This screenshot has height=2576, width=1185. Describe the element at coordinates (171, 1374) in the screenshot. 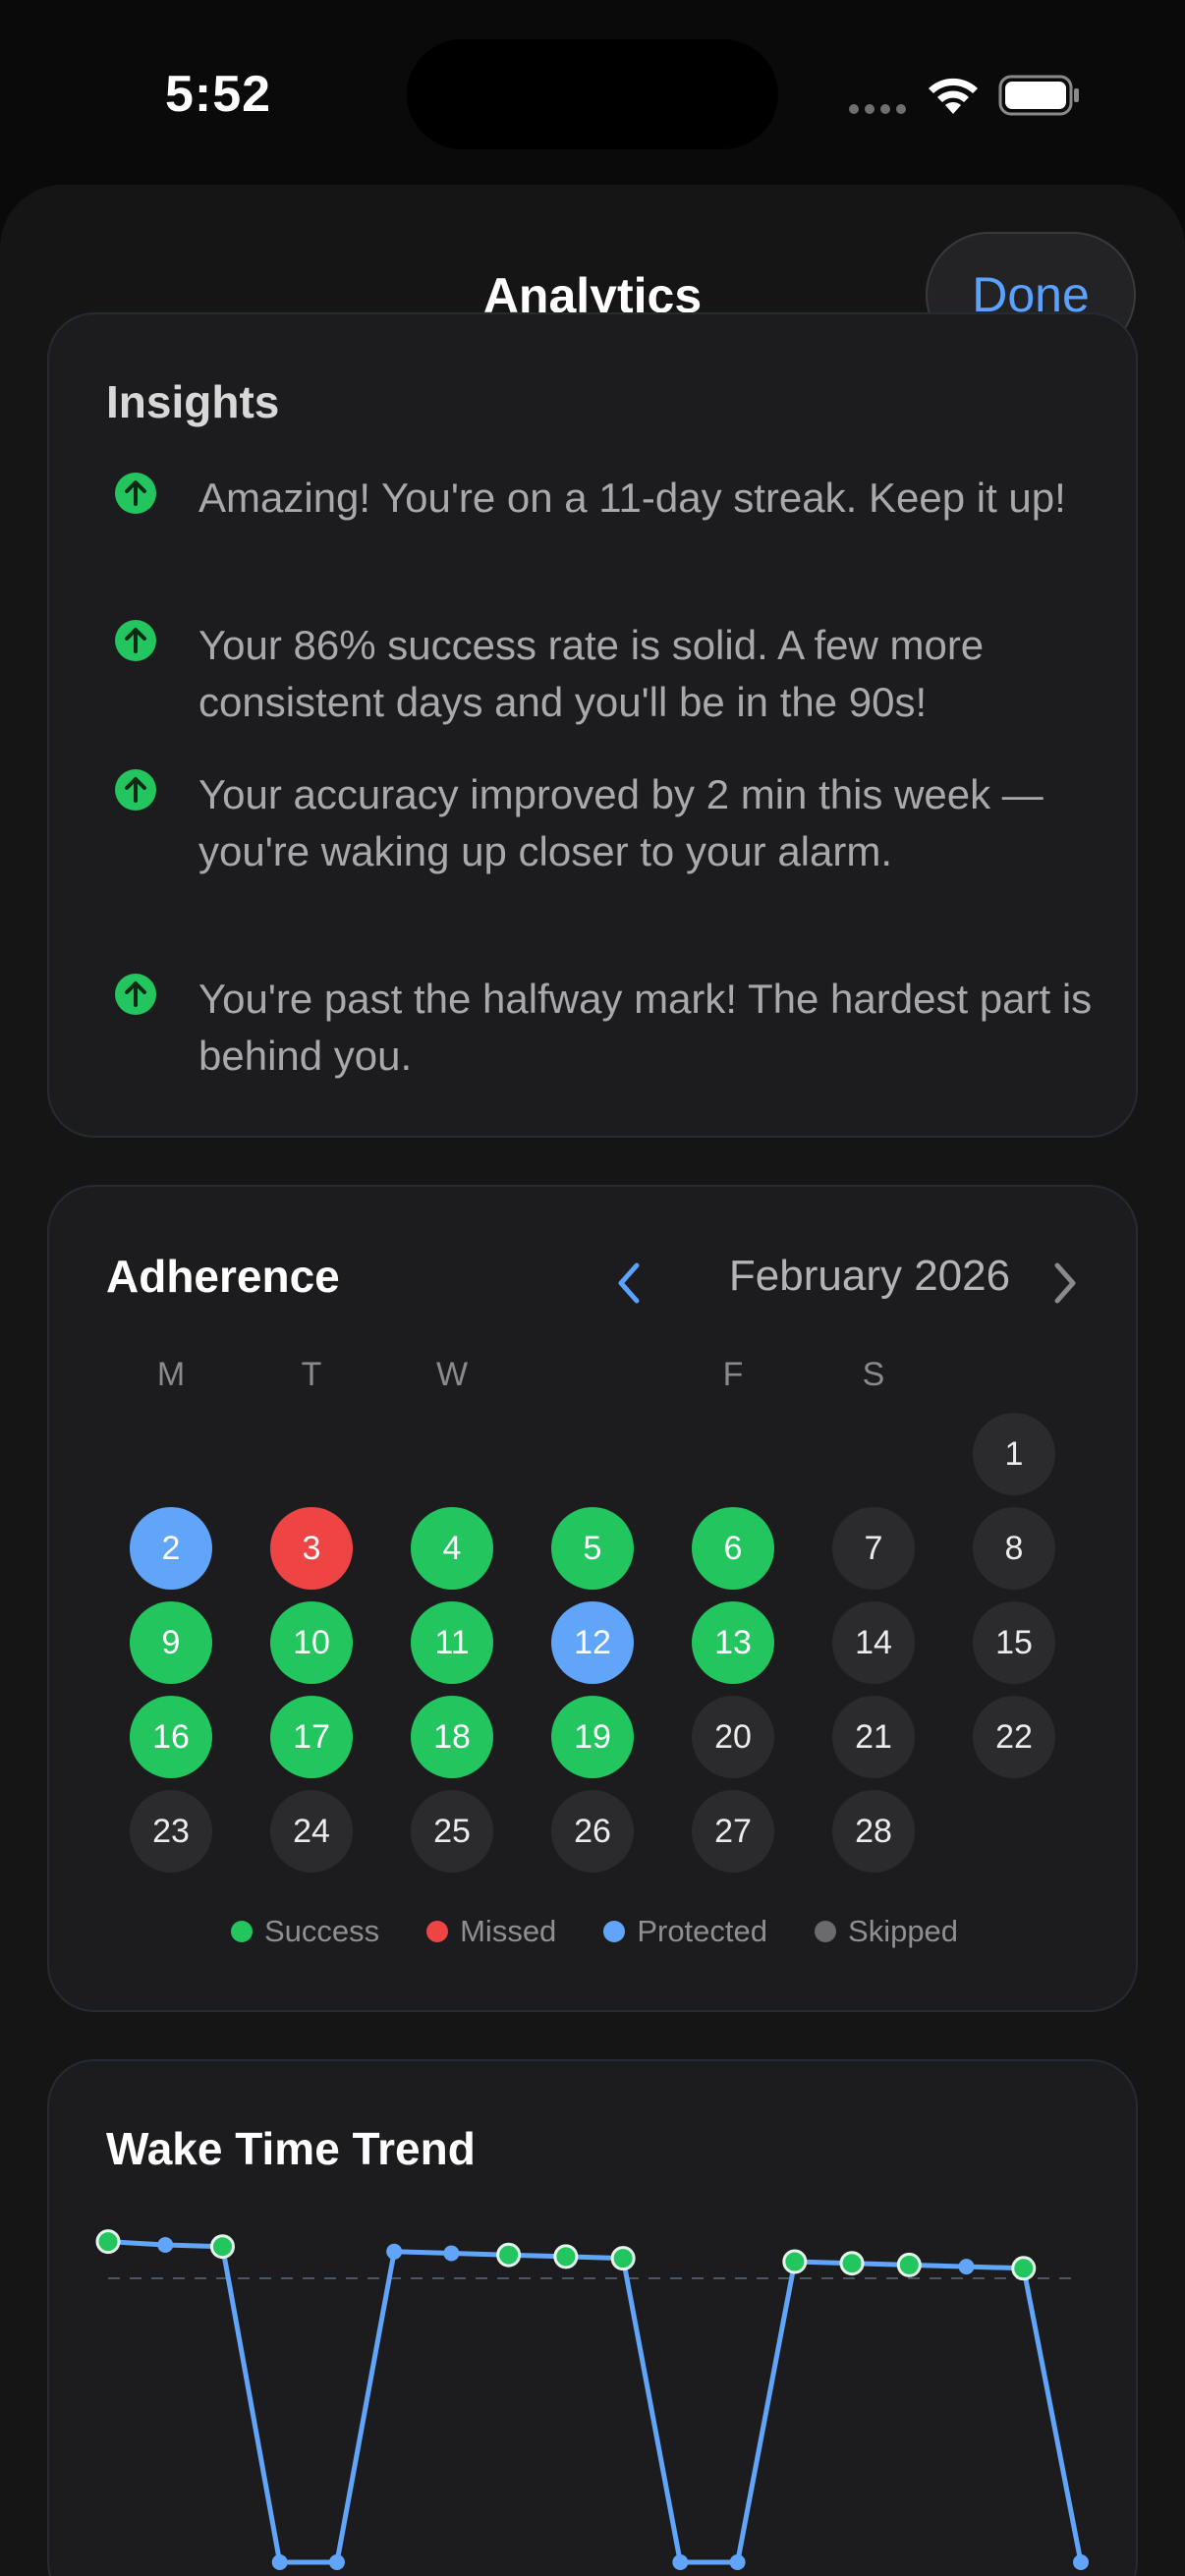

I see `weekday-label: M` at that location.